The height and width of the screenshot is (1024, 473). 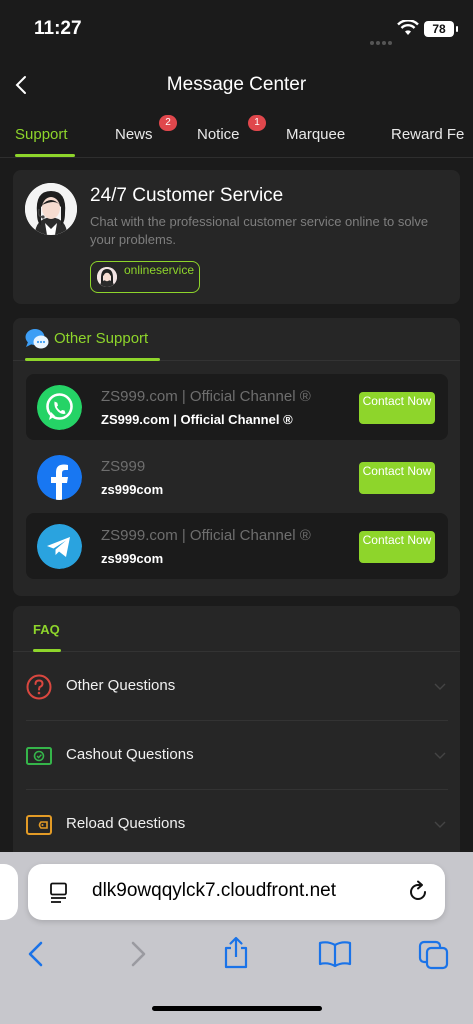 I want to click on telegram-icon, so click(x=59, y=546).